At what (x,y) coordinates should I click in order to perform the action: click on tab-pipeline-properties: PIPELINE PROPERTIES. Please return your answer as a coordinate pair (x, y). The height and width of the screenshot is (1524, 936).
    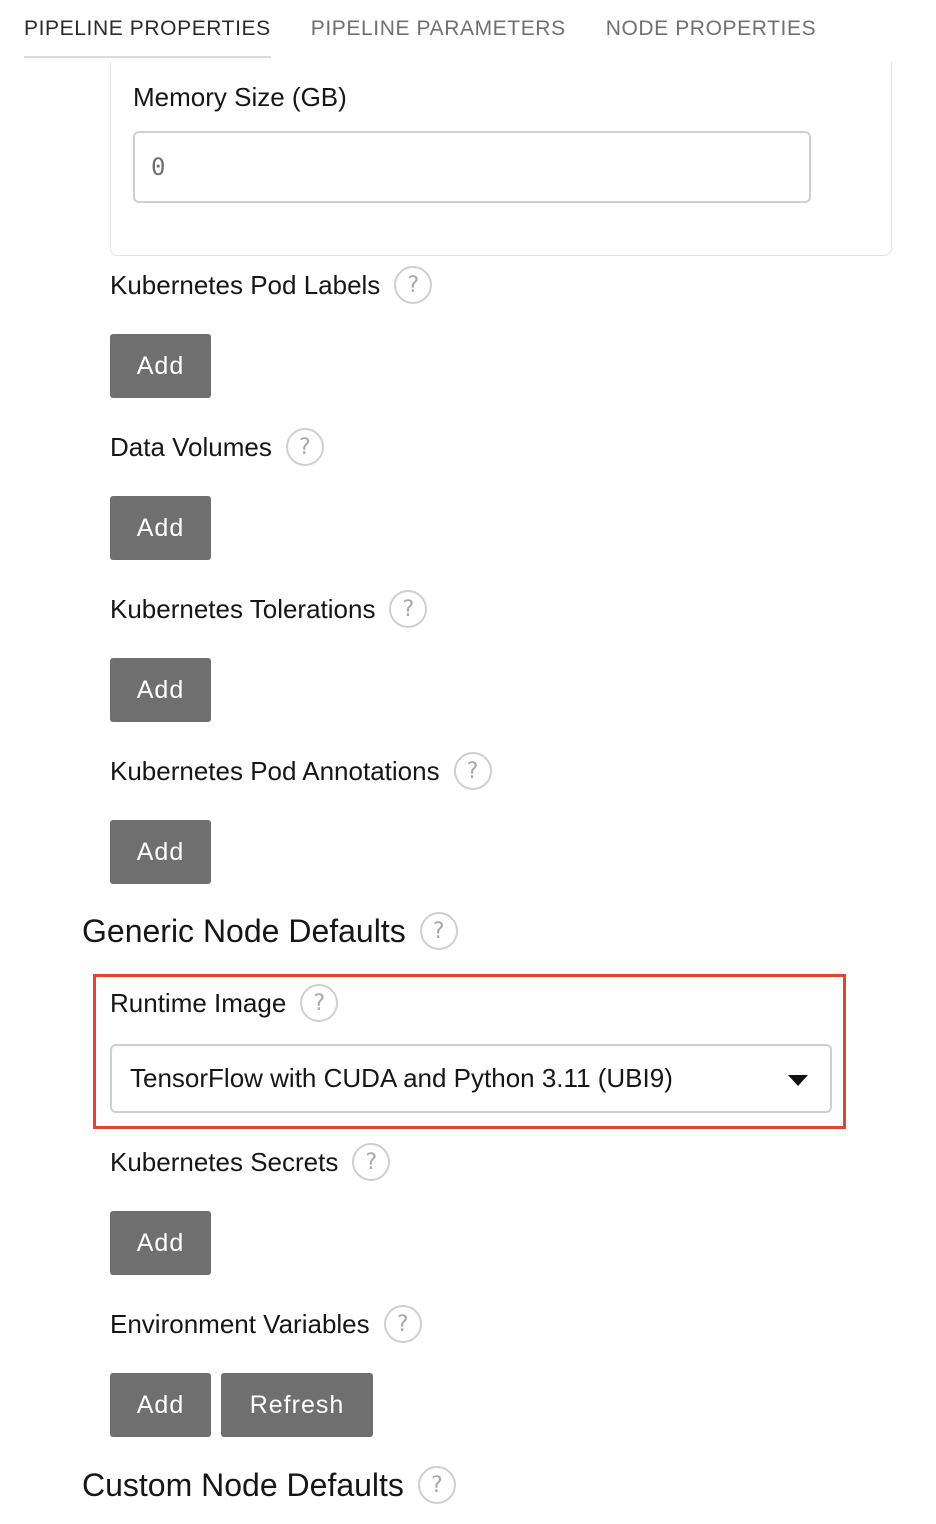
    Looking at the image, I should click on (147, 29).